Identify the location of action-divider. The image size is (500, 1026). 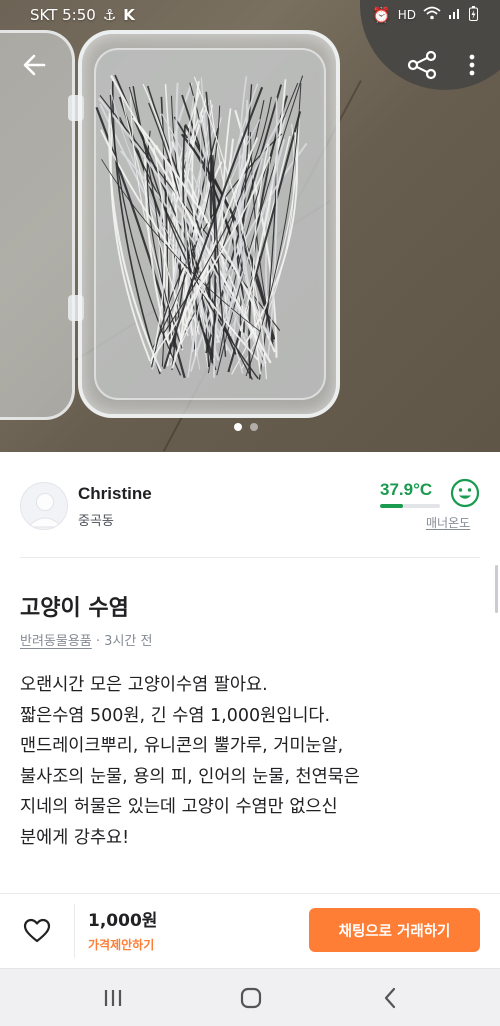
(74, 931).